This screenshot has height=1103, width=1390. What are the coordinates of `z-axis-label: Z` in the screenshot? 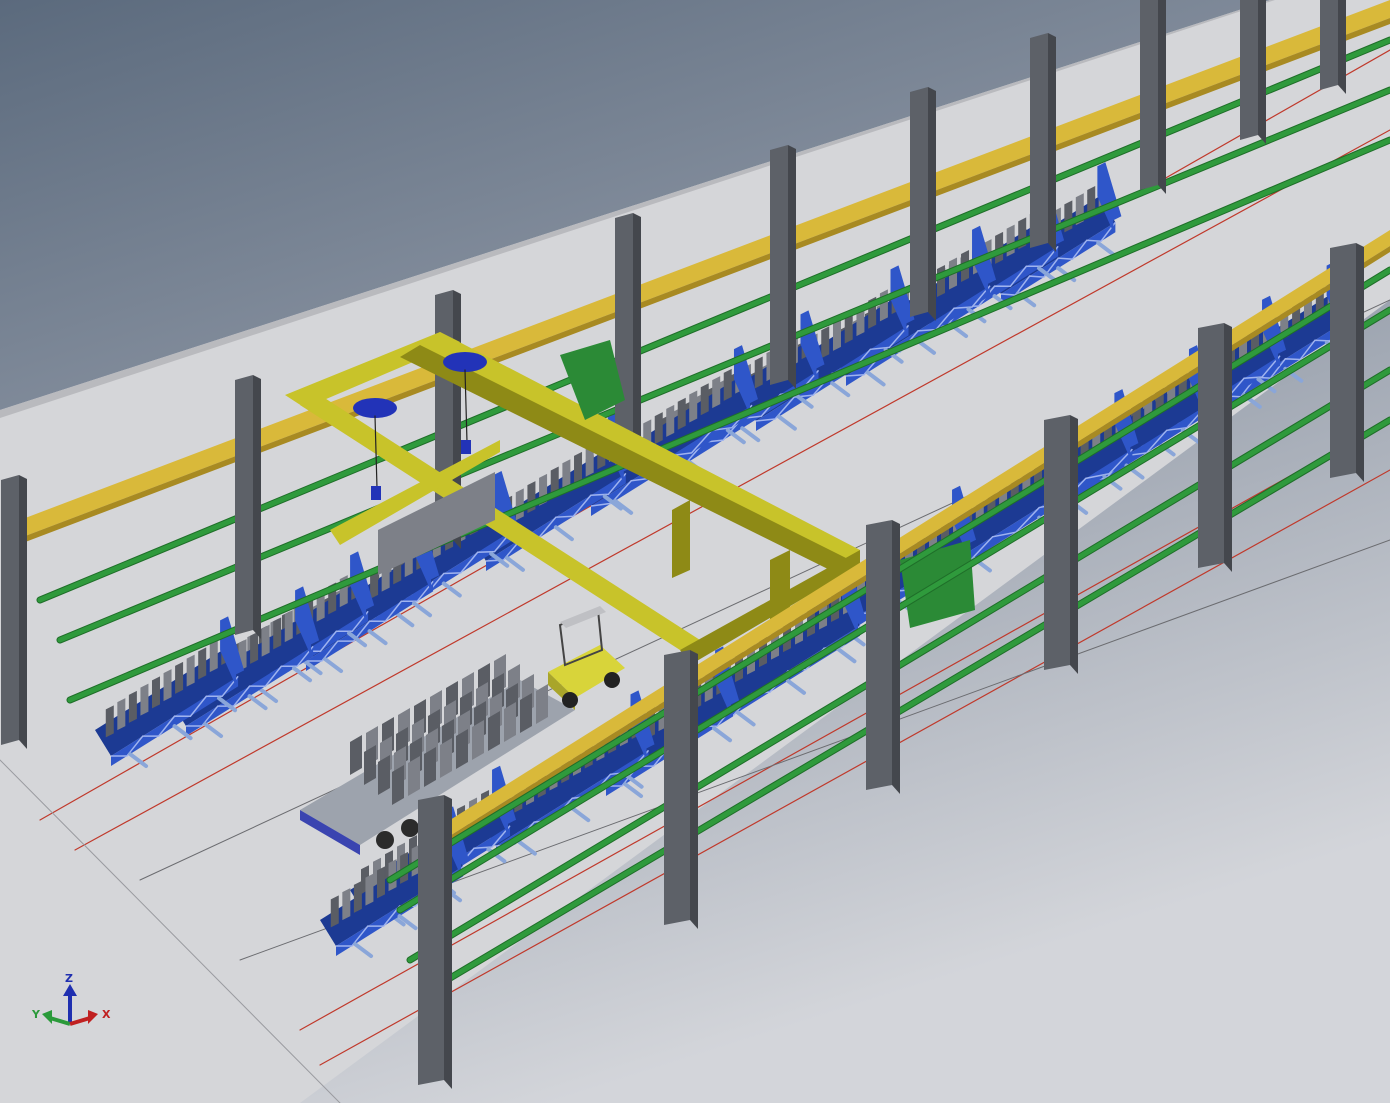 It's located at (69, 978).